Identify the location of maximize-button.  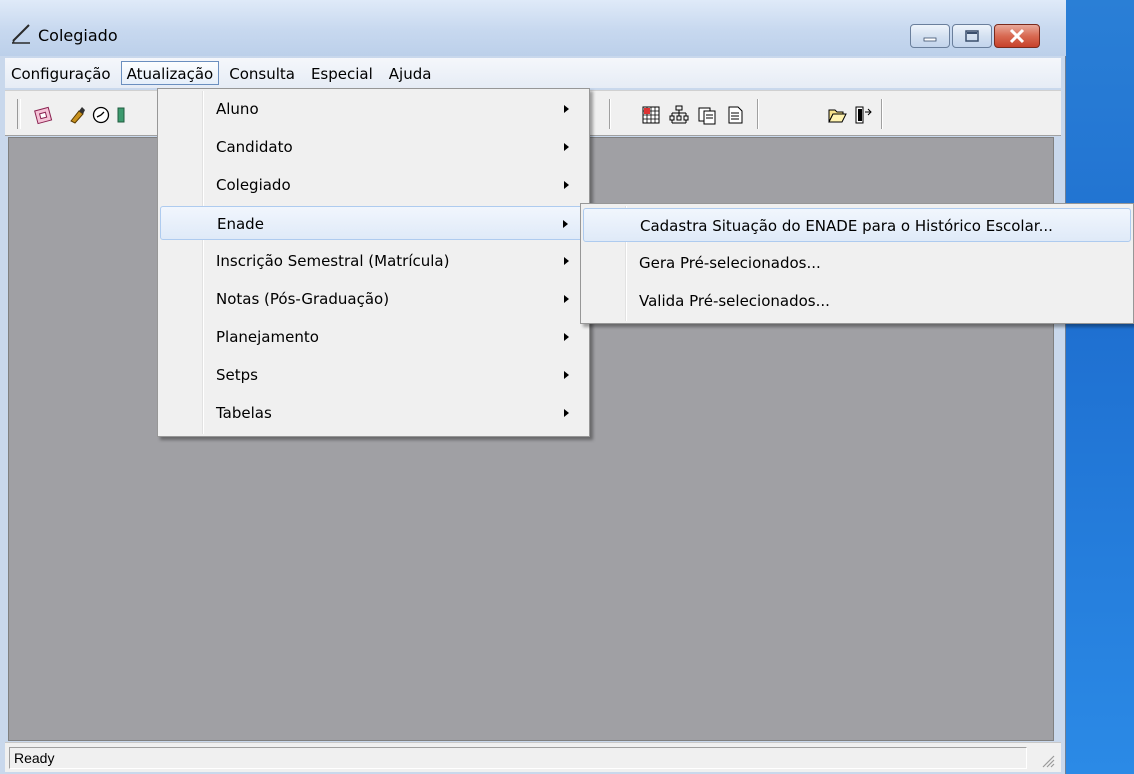
(972, 36).